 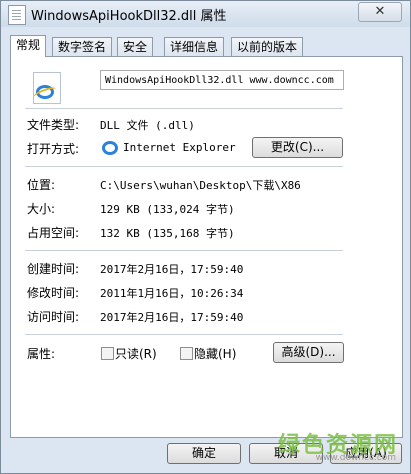 What do you see at coordinates (53, 293) in the screenshot?
I see `modified-label: 修改时间:` at bounding box center [53, 293].